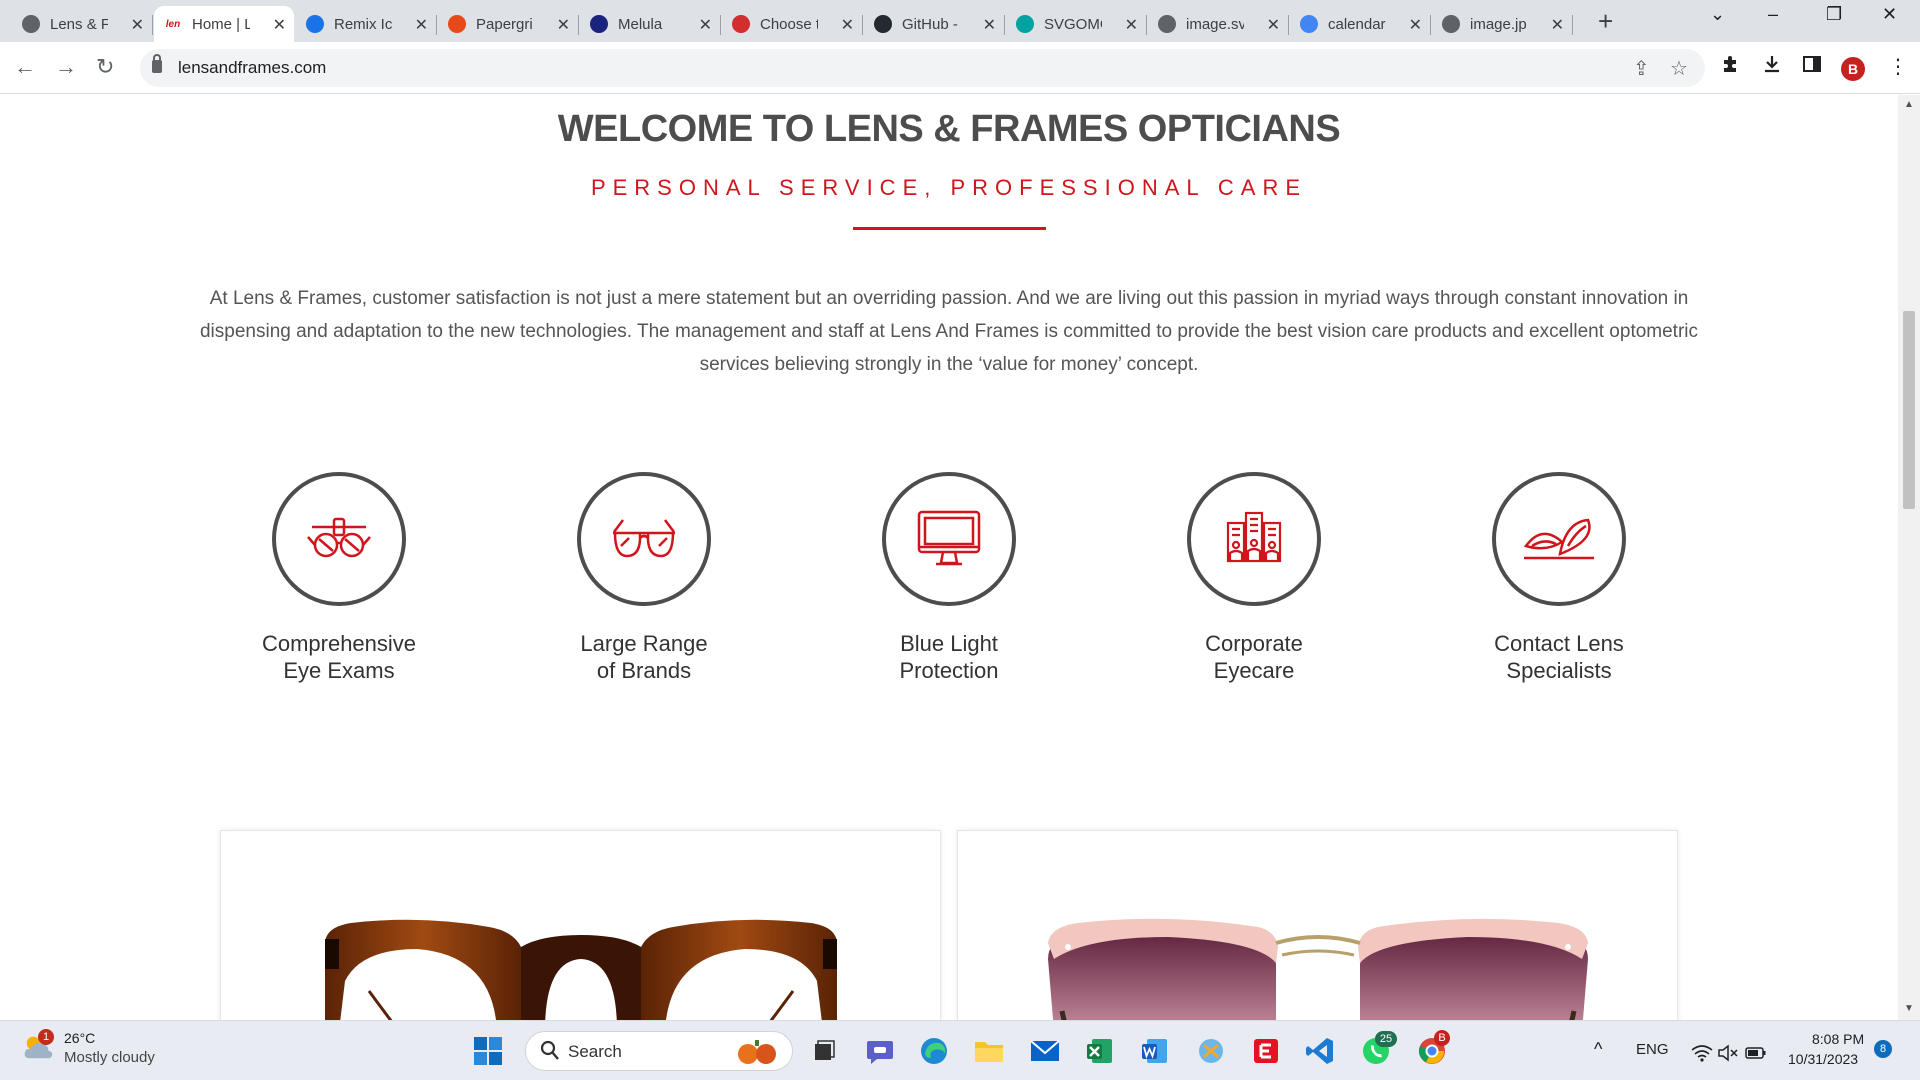 Image resolution: width=1920 pixels, height=1080 pixels. Describe the element at coordinates (1559, 578) in the screenshot. I see `feature-contact-lens: Contact Lens Specialists` at that location.